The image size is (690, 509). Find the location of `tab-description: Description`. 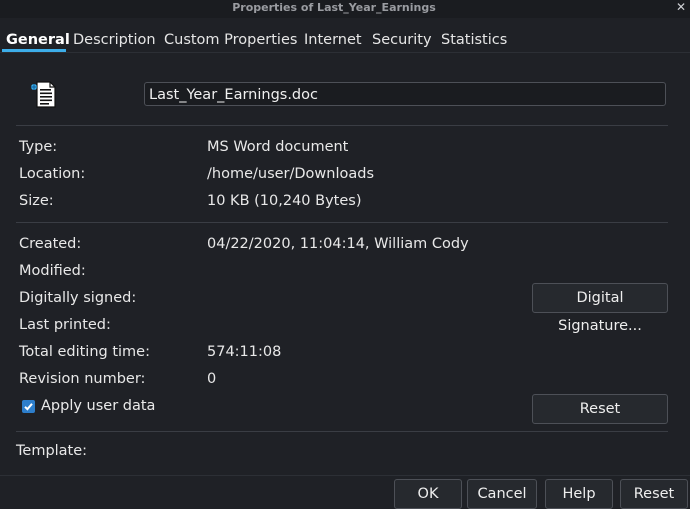

tab-description: Description is located at coordinates (114, 40).